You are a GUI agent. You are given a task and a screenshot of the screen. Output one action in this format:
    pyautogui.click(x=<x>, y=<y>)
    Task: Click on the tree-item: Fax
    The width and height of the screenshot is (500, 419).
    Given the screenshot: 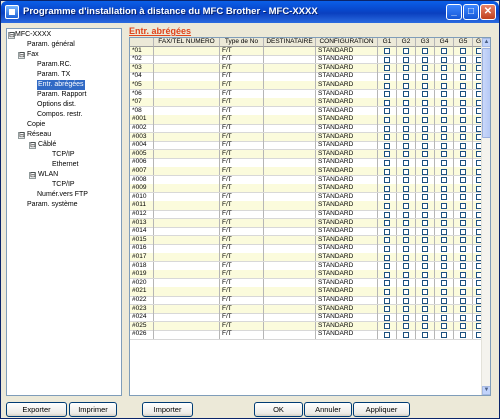 What is the action you would take?
    pyautogui.click(x=33, y=55)
    